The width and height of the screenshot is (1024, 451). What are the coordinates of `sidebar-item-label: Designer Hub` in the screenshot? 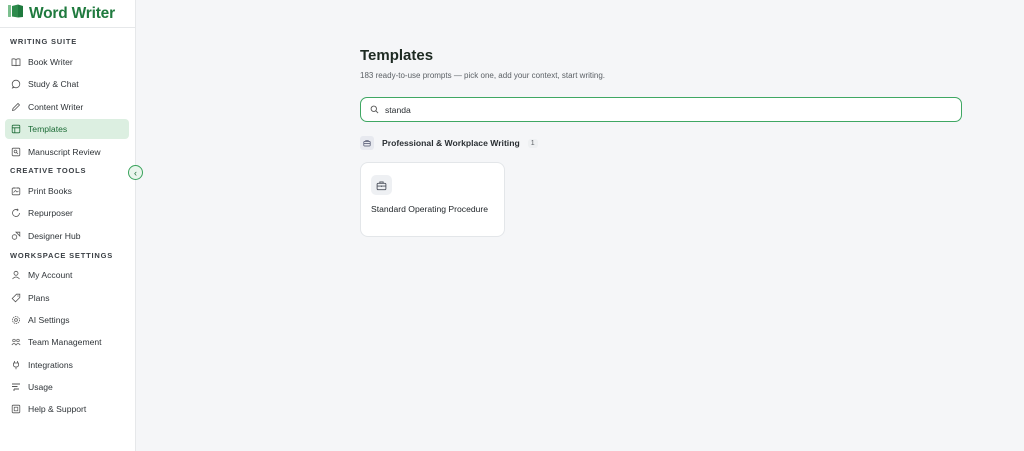 It's located at (54, 235).